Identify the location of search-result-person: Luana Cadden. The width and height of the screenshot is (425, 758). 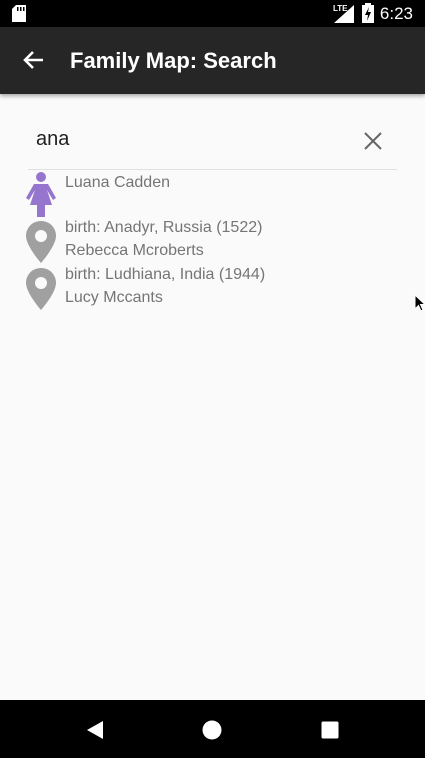
(212, 195).